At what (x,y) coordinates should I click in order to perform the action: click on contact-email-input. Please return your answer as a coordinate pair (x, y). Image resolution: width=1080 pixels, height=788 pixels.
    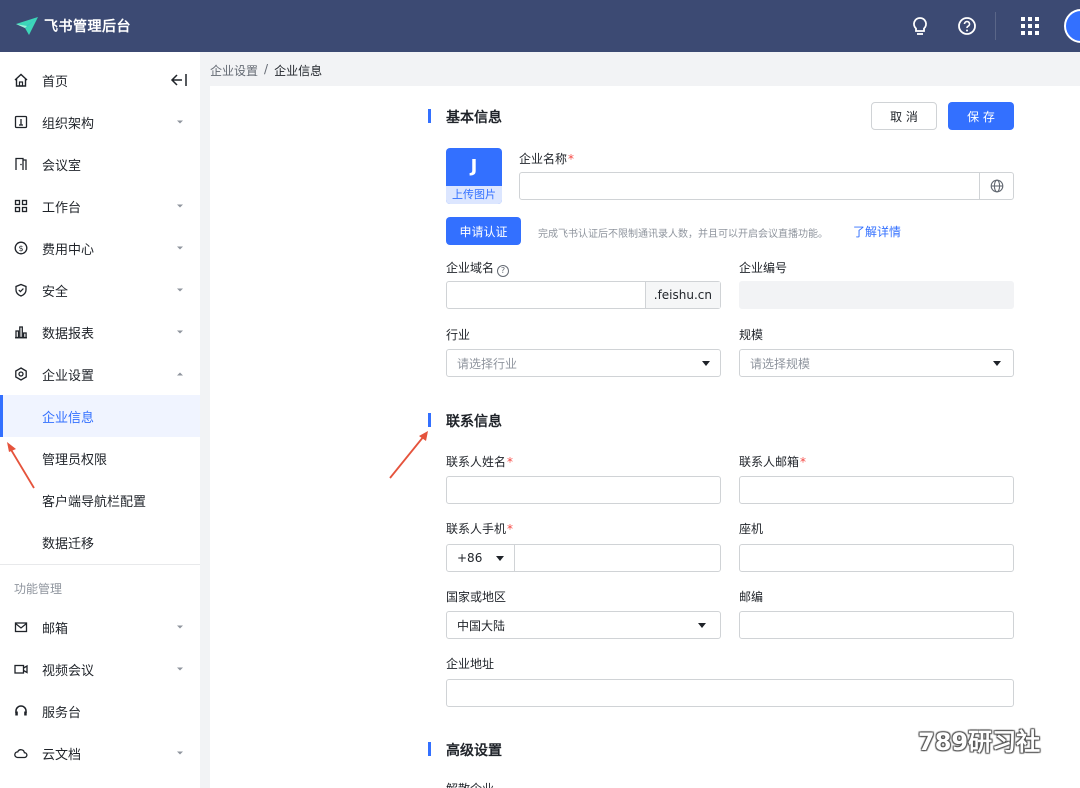
    Looking at the image, I should click on (876, 490).